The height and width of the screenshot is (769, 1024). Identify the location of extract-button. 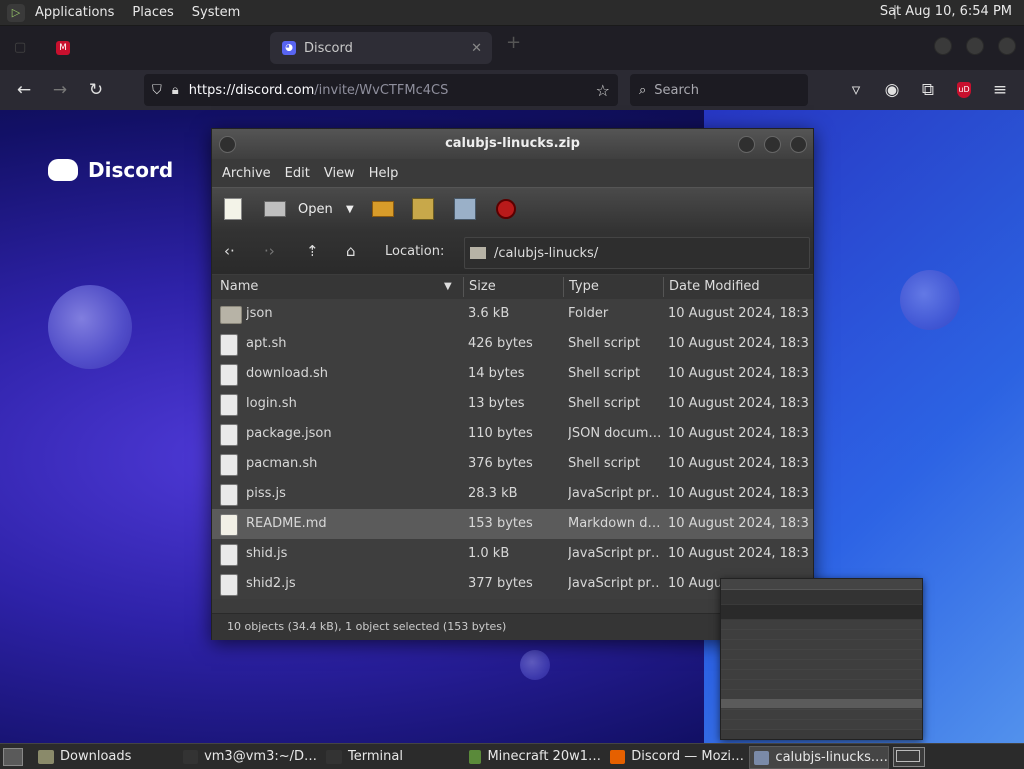
(383, 209).